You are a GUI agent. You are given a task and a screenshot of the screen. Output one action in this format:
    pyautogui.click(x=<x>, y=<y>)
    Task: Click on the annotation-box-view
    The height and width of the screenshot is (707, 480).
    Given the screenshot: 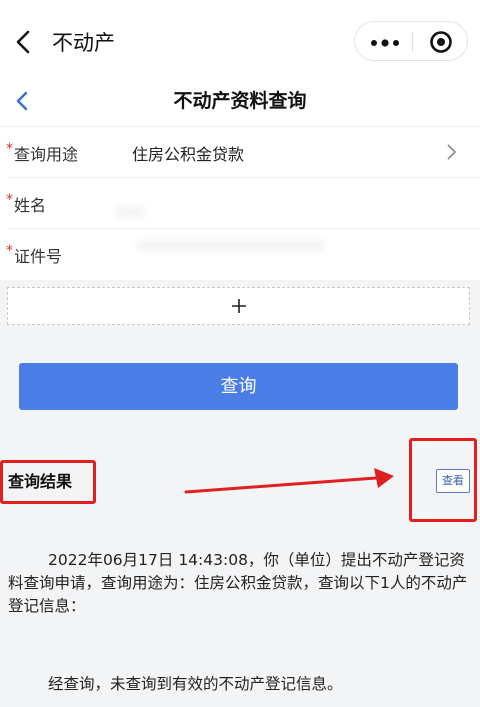 What is the action you would take?
    pyautogui.click(x=443, y=480)
    